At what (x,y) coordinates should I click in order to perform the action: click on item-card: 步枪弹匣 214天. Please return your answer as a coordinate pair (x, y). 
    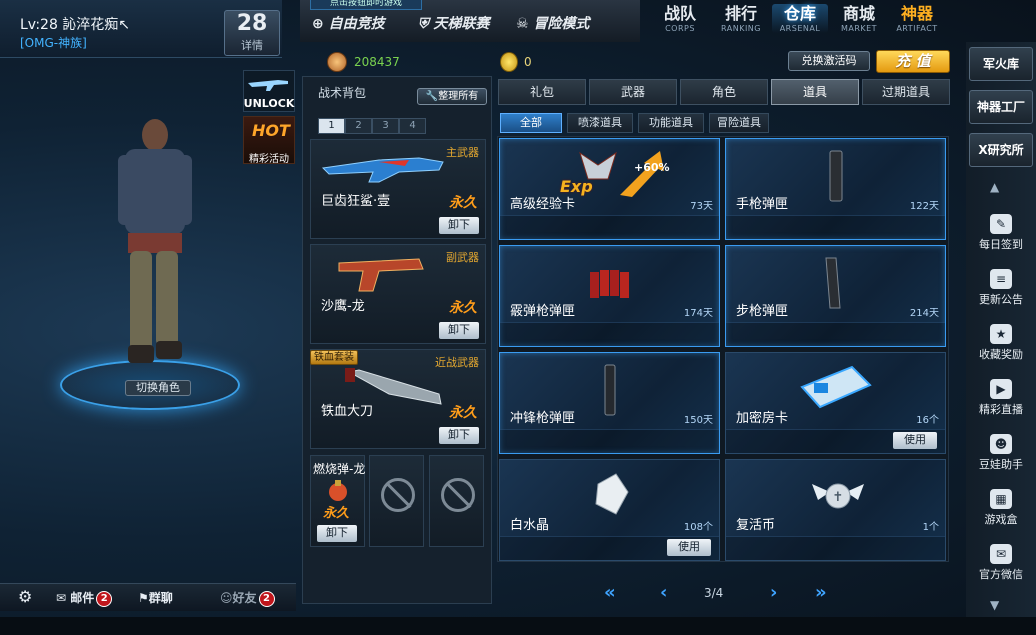
    Looking at the image, I should click on (835, 296).